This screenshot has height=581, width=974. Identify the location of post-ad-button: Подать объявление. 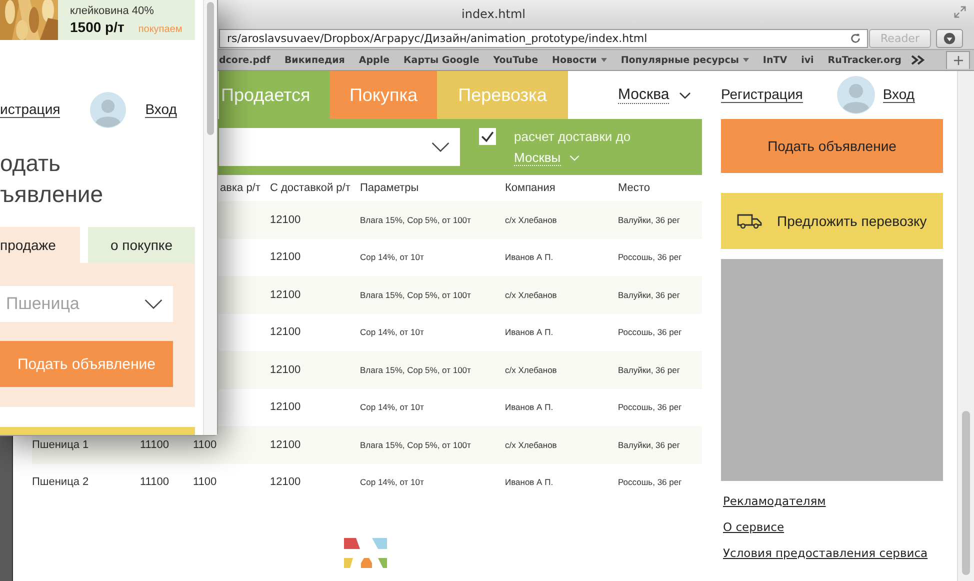
(832, 146).